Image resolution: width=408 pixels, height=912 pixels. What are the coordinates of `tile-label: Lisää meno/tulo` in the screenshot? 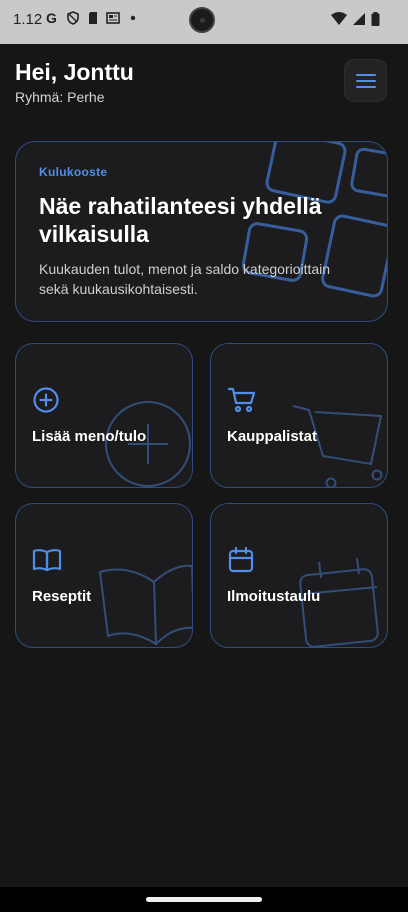 It's located at (89, 436).